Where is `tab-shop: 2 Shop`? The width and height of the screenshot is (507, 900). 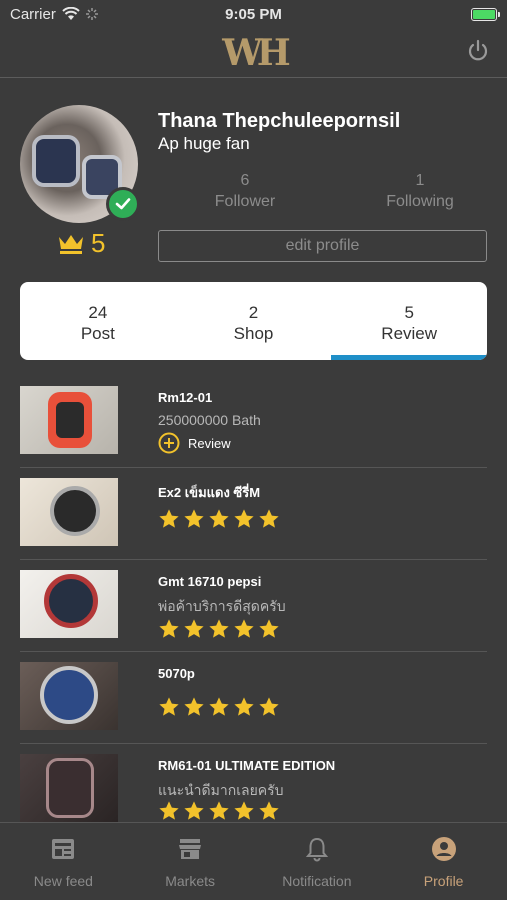
tab-shop: 2 Shop is located at coordinates (254, 321).